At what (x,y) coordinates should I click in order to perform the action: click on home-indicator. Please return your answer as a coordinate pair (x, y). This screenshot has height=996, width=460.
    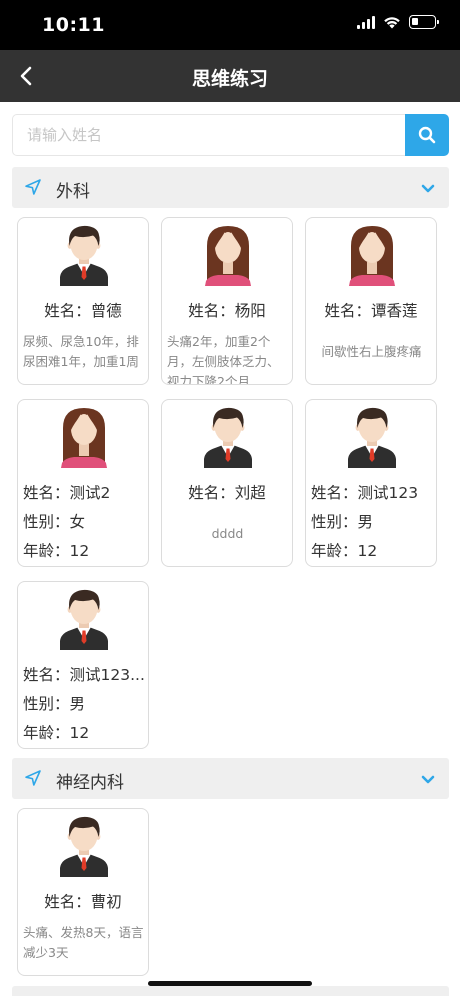
    Looking at the image, I should click on (230, 983).